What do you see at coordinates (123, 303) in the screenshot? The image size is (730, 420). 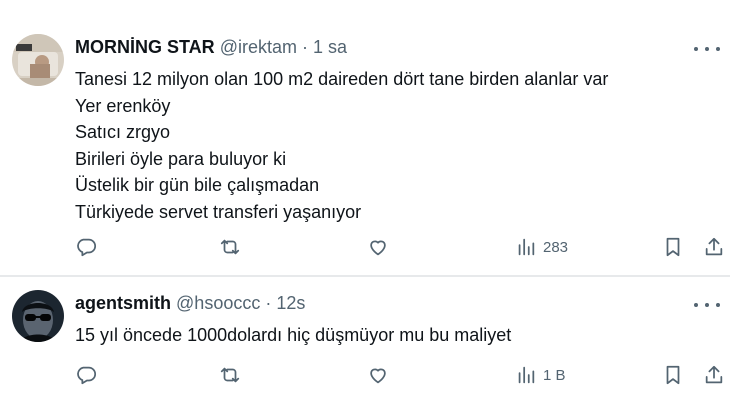 I see `display-name: agentsmith` at bounding box center [123, 303].